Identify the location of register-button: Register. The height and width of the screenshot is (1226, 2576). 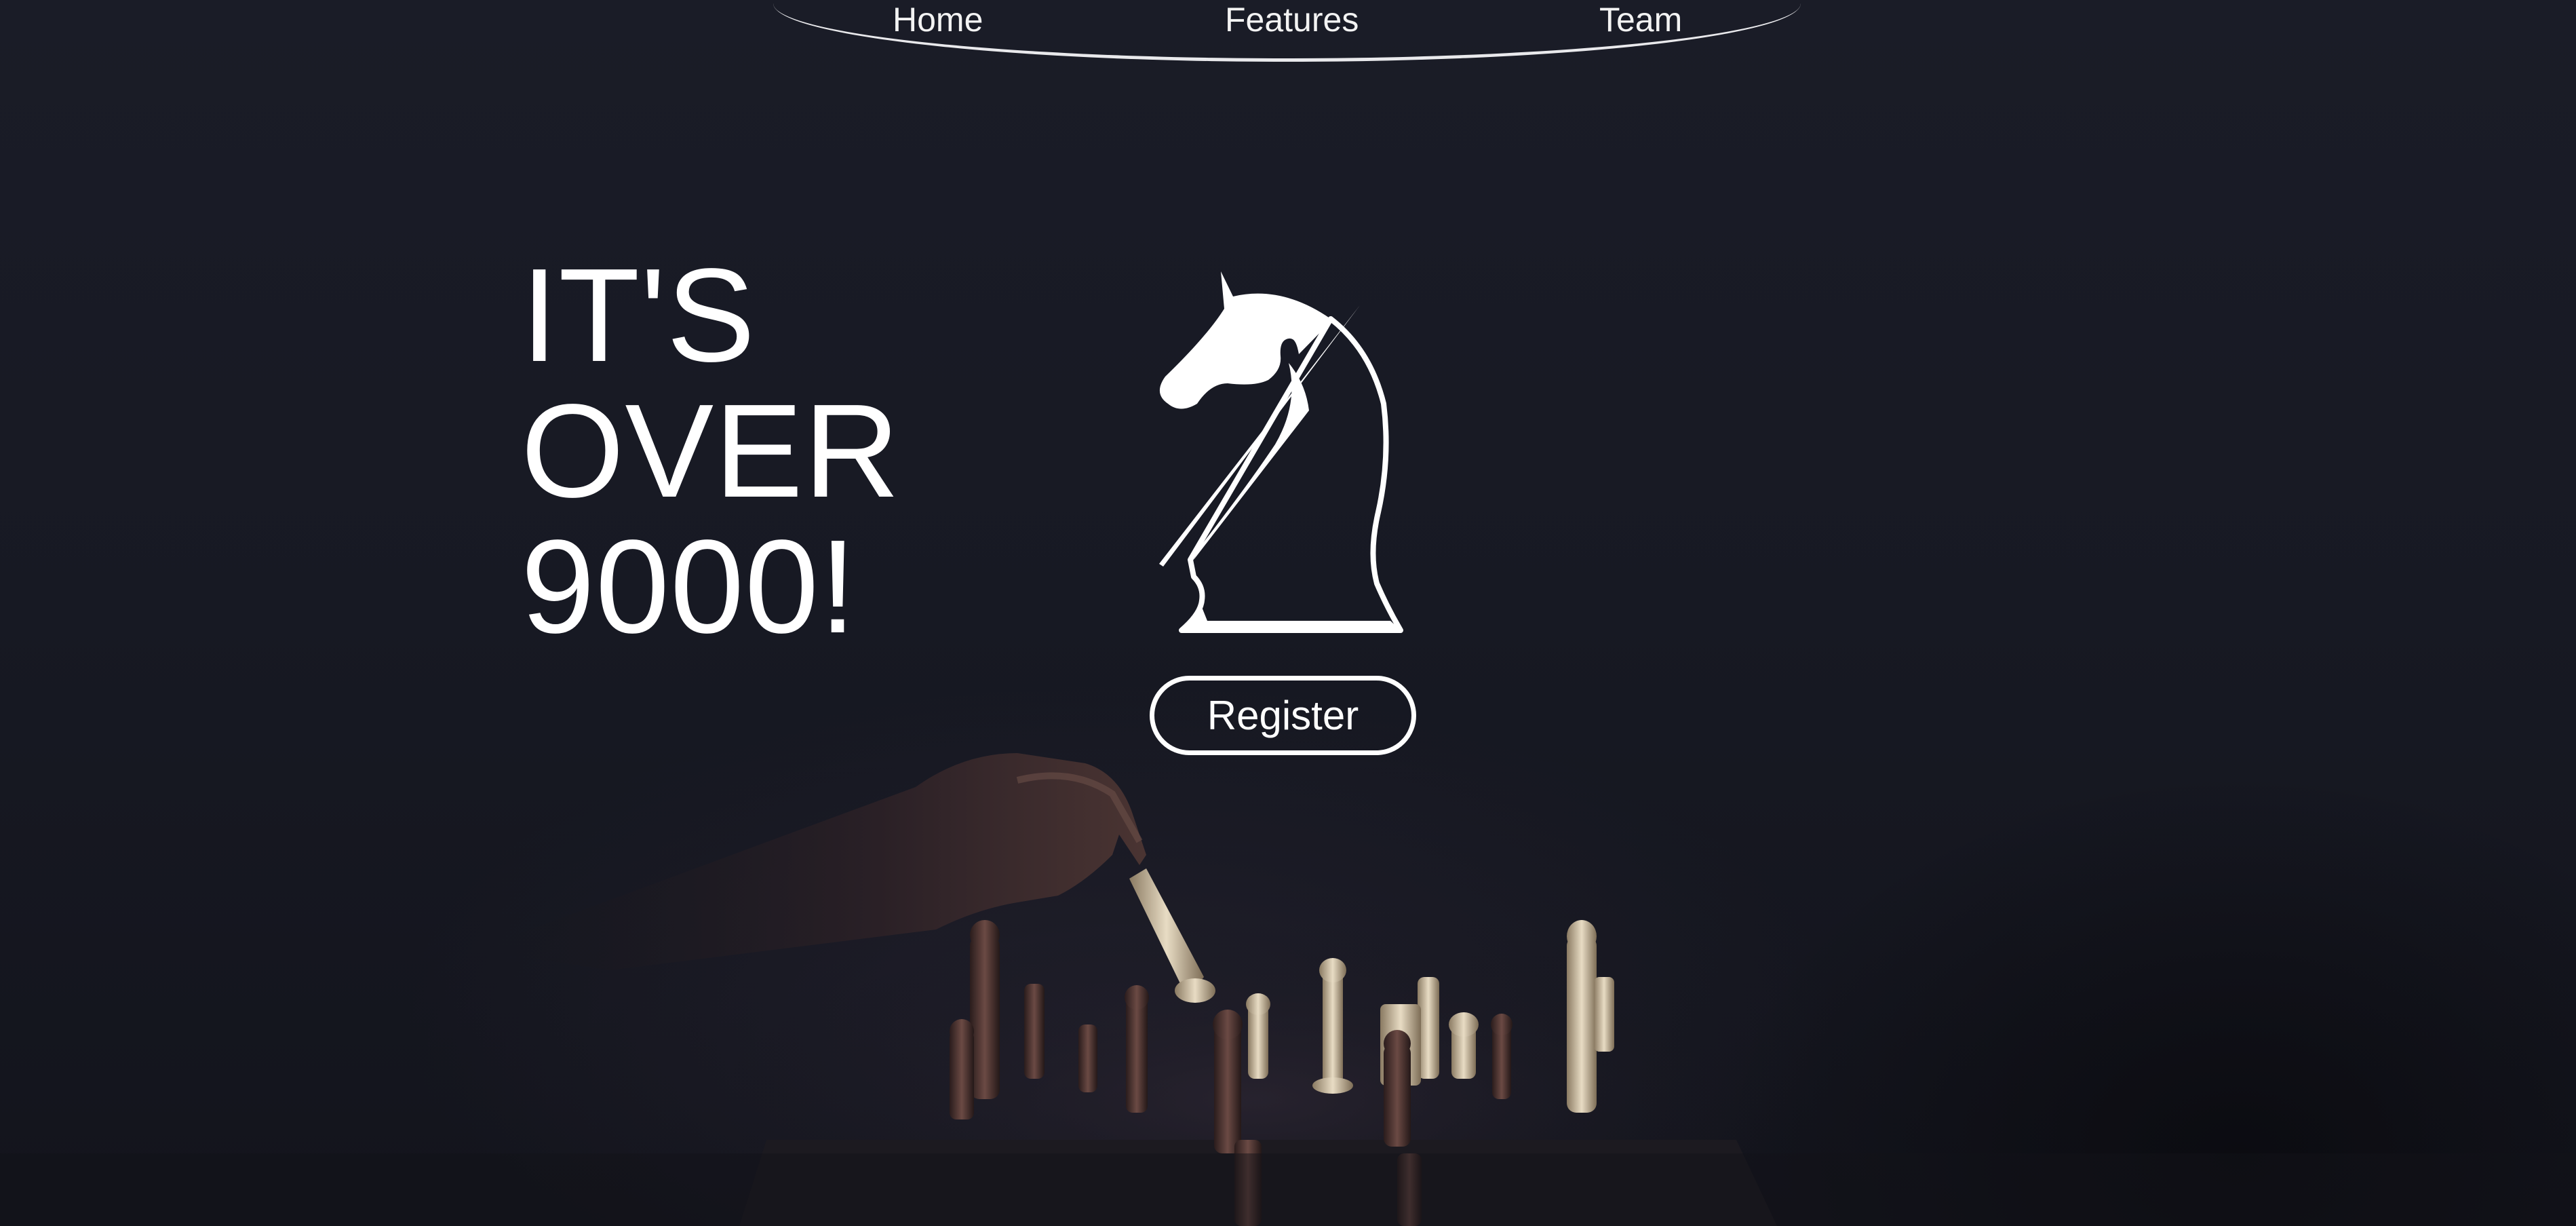
(1283, 715).